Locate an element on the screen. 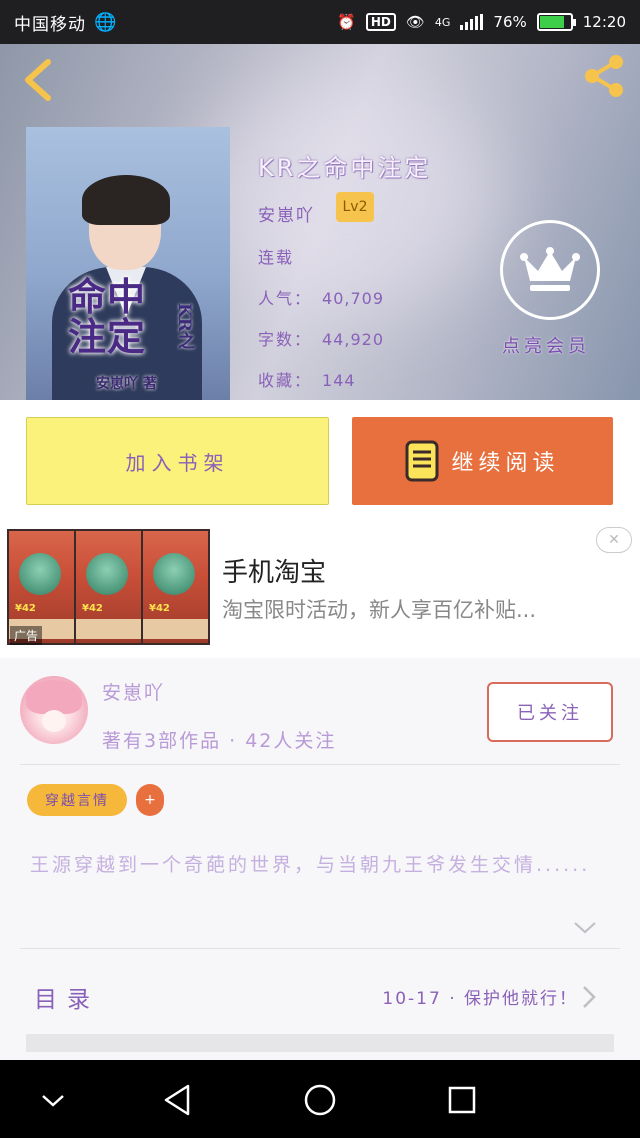 Image resolution: width=640 pixels, height=1138 pixels. add-to-shelf-button: 加入书架 is located at coordinates (177, 461).